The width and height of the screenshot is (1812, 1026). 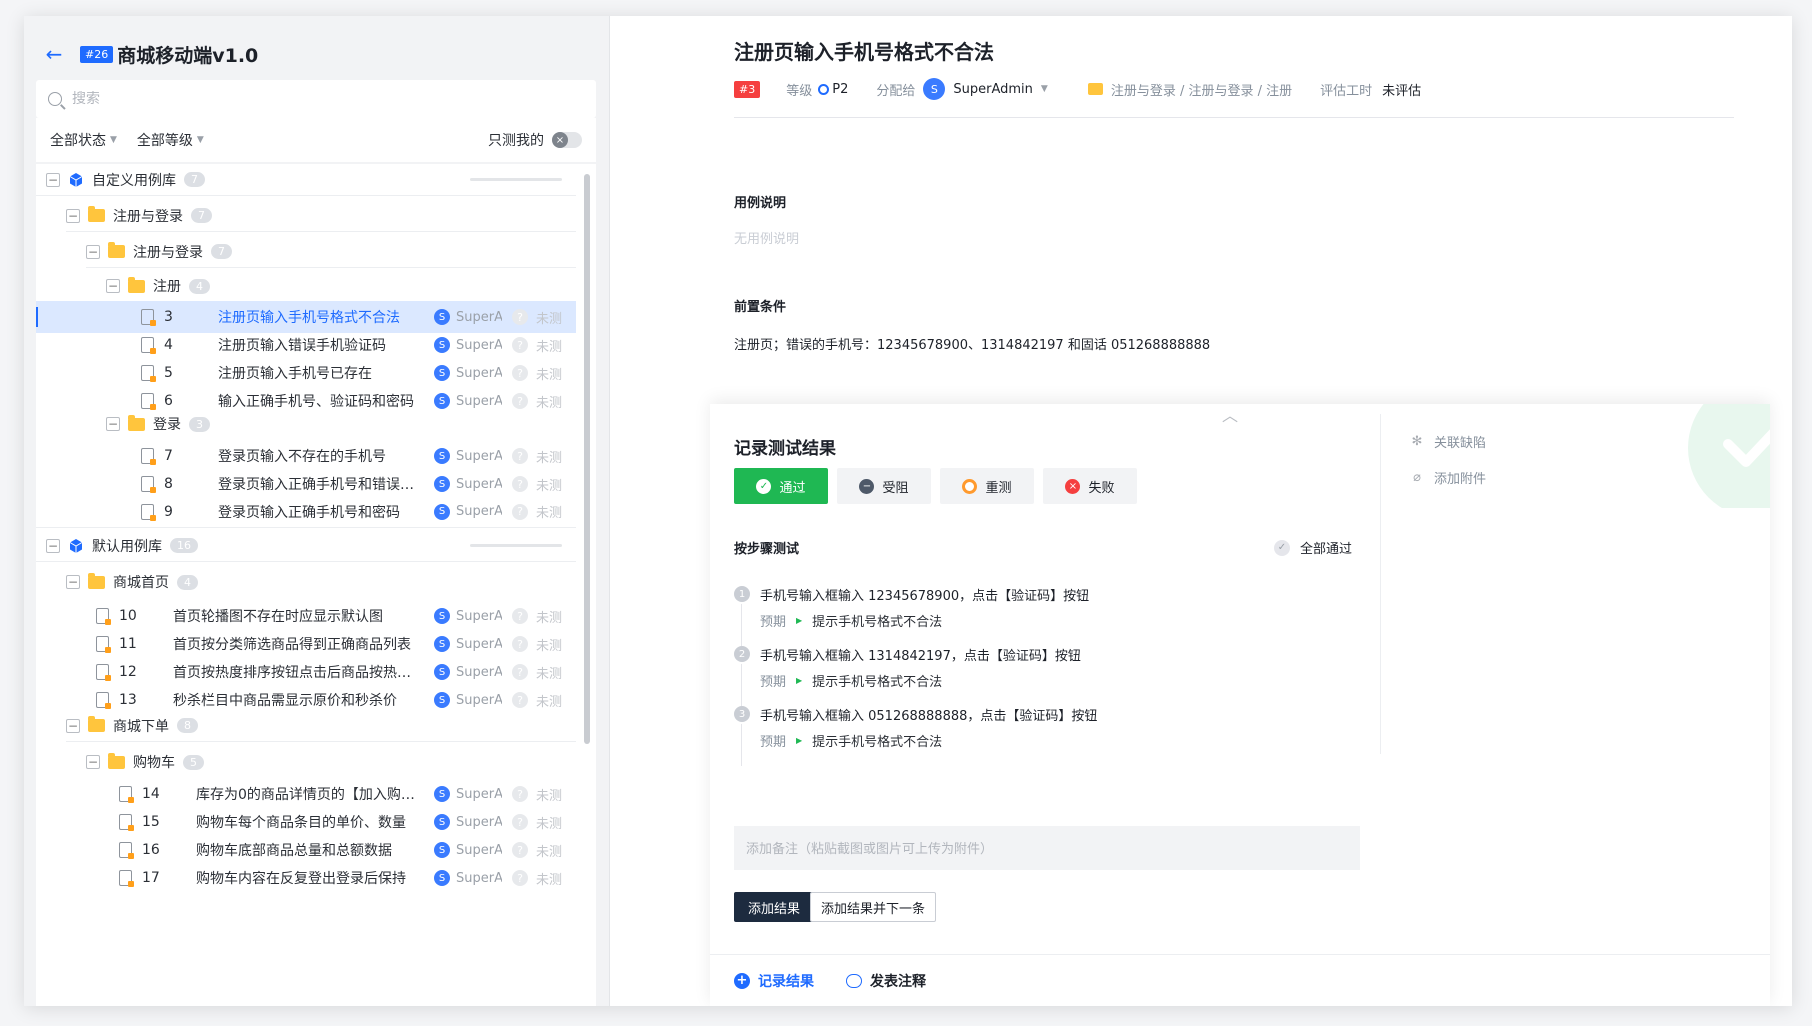 I want to click on search-input, so click(x=312, y=99).